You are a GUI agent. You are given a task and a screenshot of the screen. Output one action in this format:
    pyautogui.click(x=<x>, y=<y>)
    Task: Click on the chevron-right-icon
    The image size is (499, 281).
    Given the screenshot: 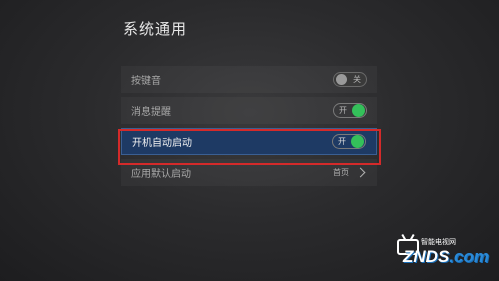 What is the action you would take?
    pyautogui.click(x=360, y=172)
    